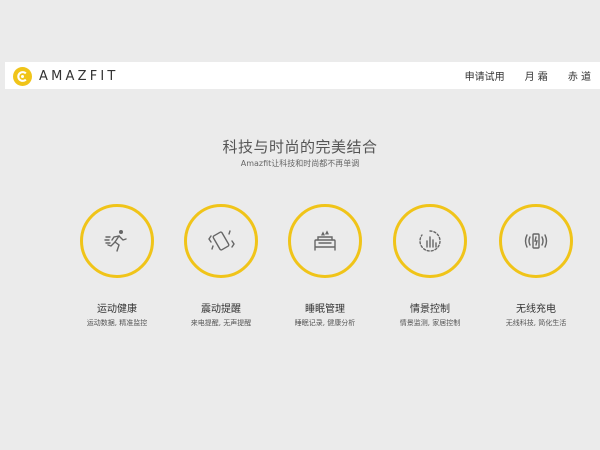 The height and width of the screenshot is (450, 600). What do you see at coordinates (300, 163) in the screenshot?
I see `hero-subtitle: Amazfit让科技和时尚都不再单调` at bounding box center [300, 163].